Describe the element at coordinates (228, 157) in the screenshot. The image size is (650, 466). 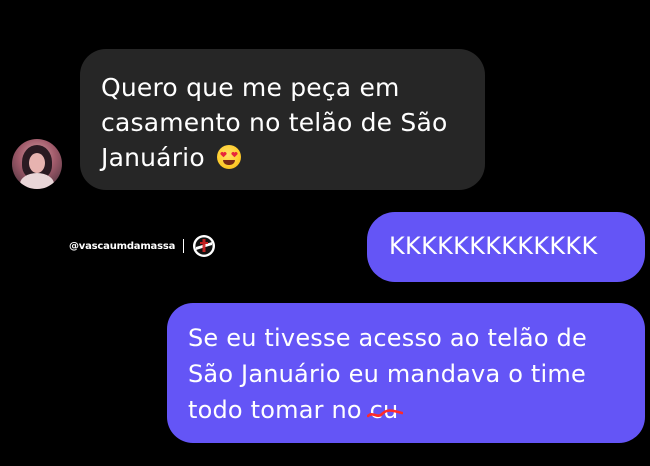
I see `heart-eyes-emoji-icon` at that location.